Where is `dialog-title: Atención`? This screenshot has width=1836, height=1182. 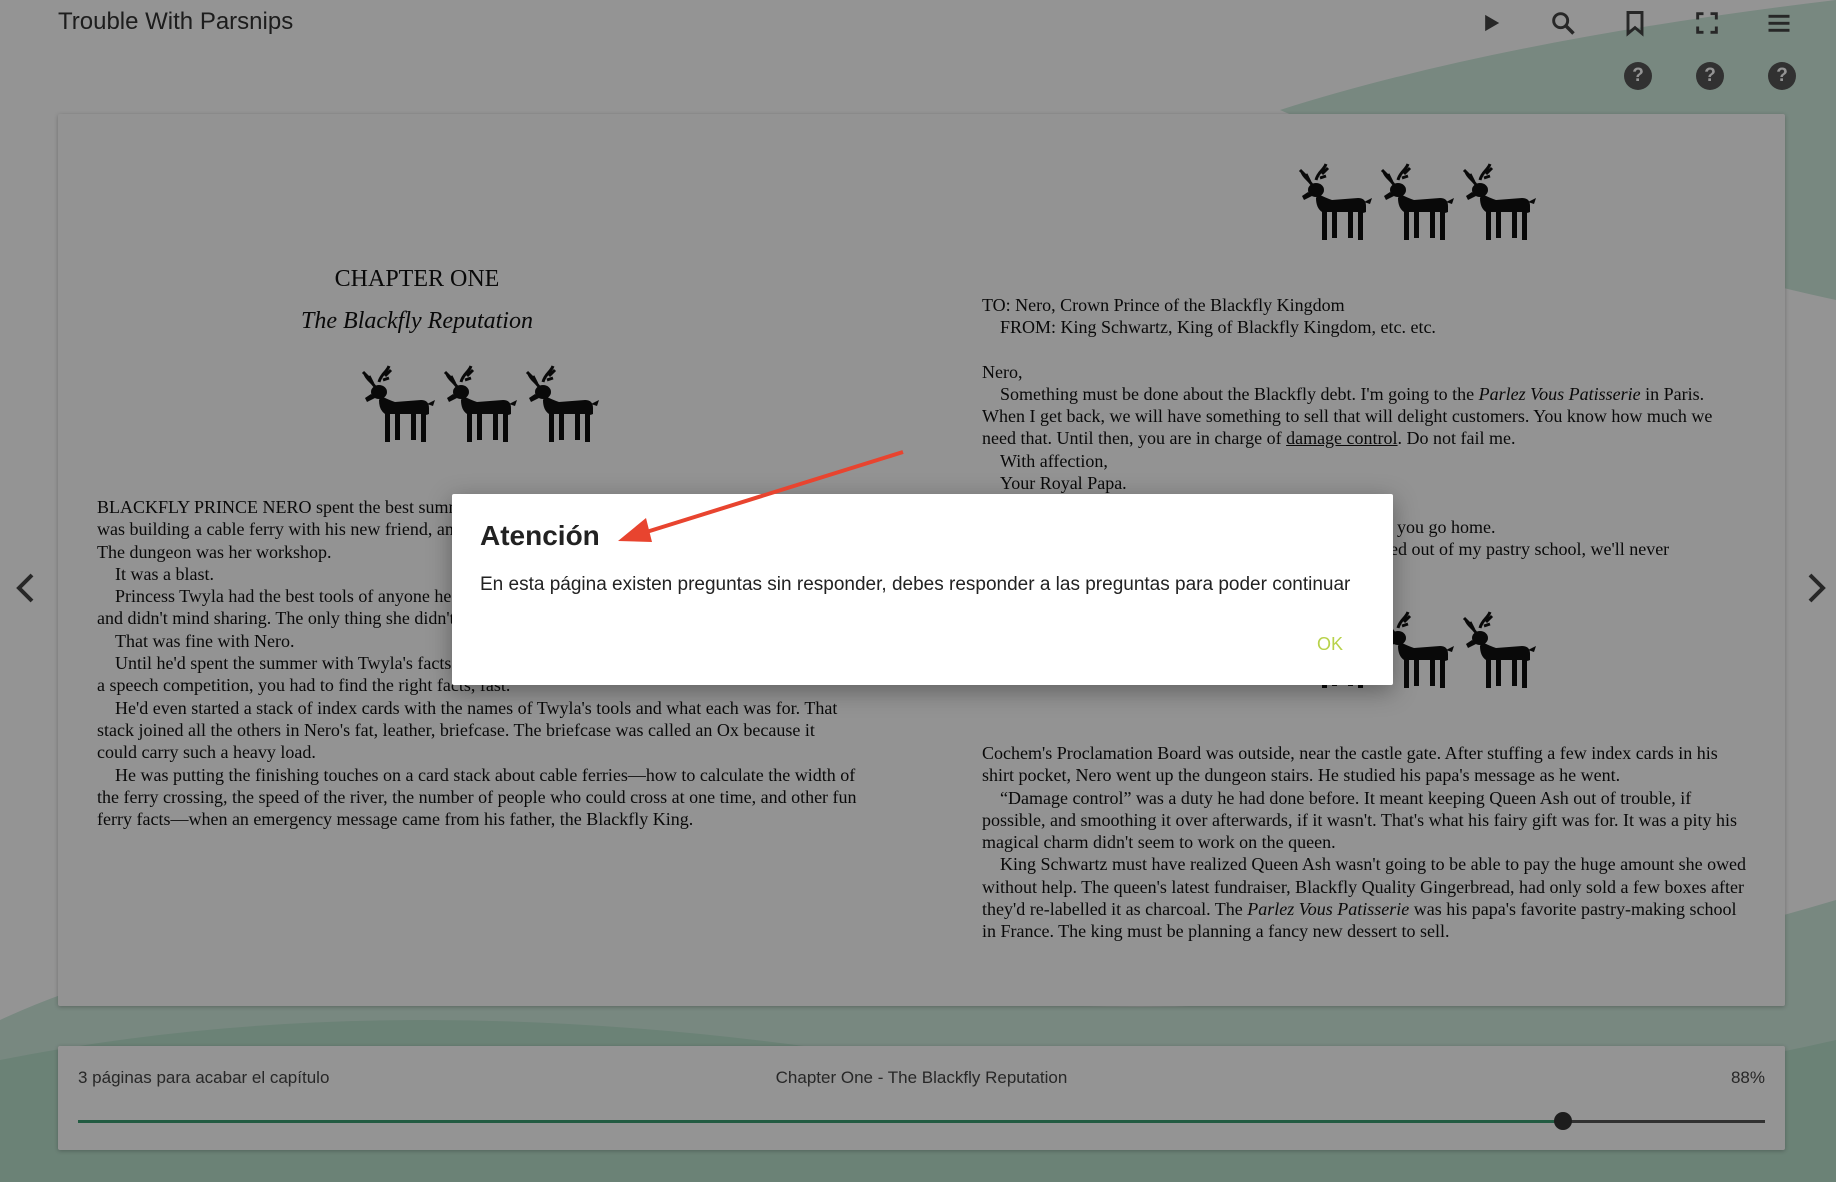
dialog-title: Atención is located at coordinates (540, 535).